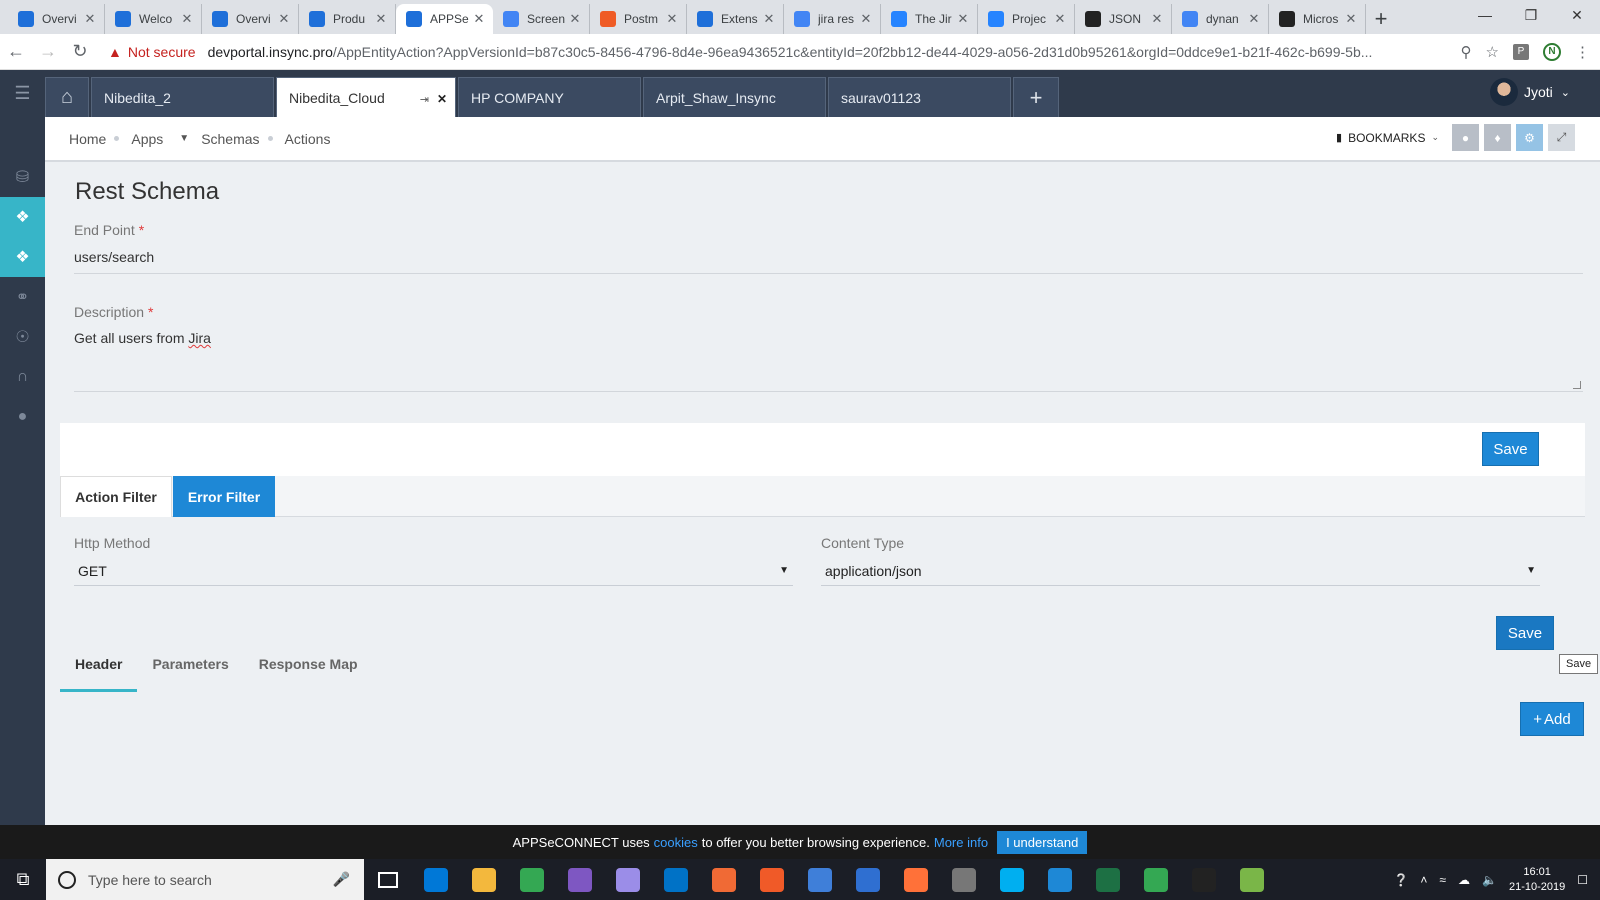 Image resolution: width=1600 pixels, height=900 pixels. I want to click on browser-tab: jira res ✕, so click(832, 19).